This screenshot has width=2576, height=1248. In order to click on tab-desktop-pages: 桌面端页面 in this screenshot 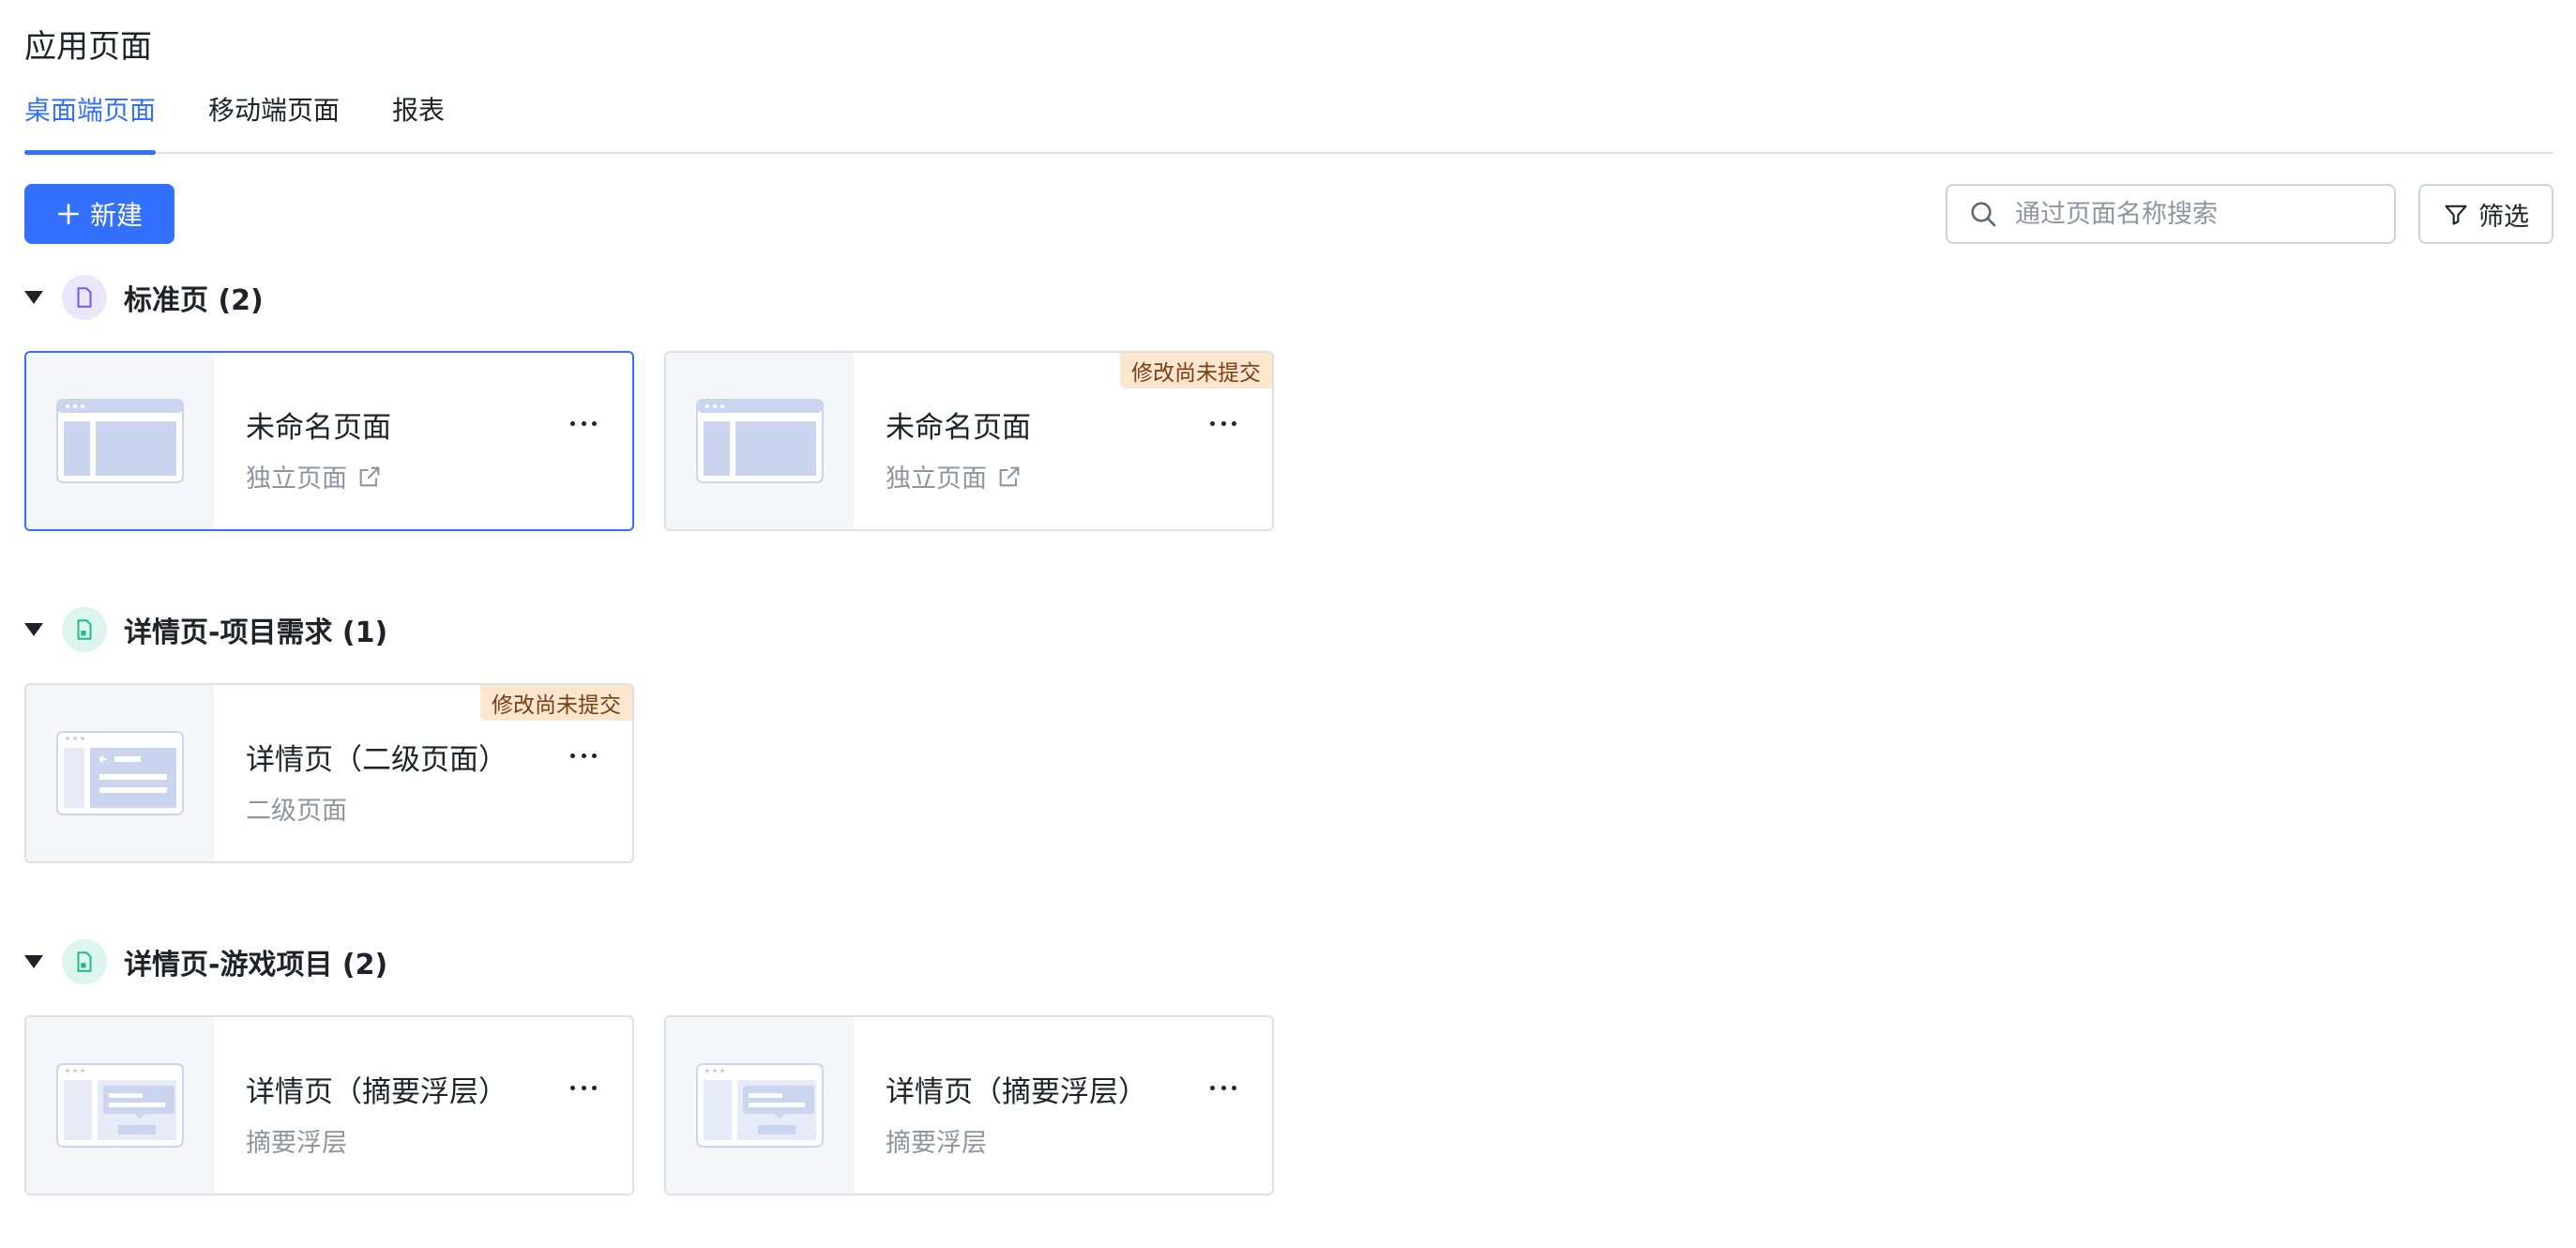, I will do `click(90, 109)`.